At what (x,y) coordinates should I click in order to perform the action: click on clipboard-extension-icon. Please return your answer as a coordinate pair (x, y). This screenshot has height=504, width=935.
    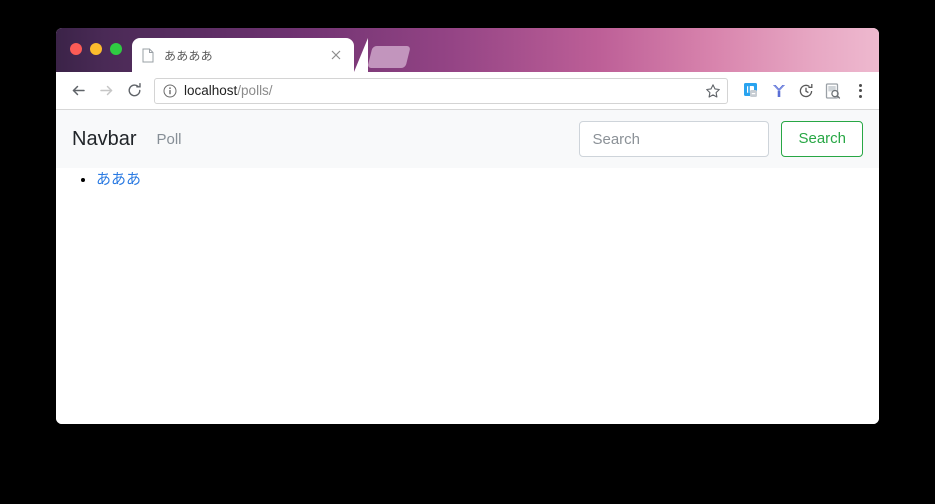
    Looking at the image, I should click on (752, 91).